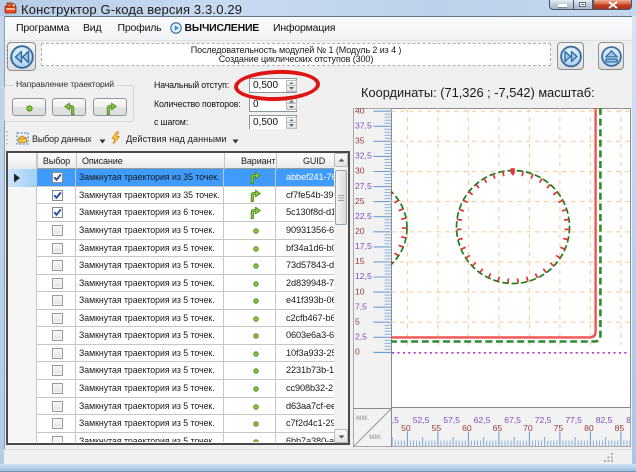  What do you see at coordinates (360, 111) in the screenshot?
I see `svg-text: 40` at bounding box center [360, 111].